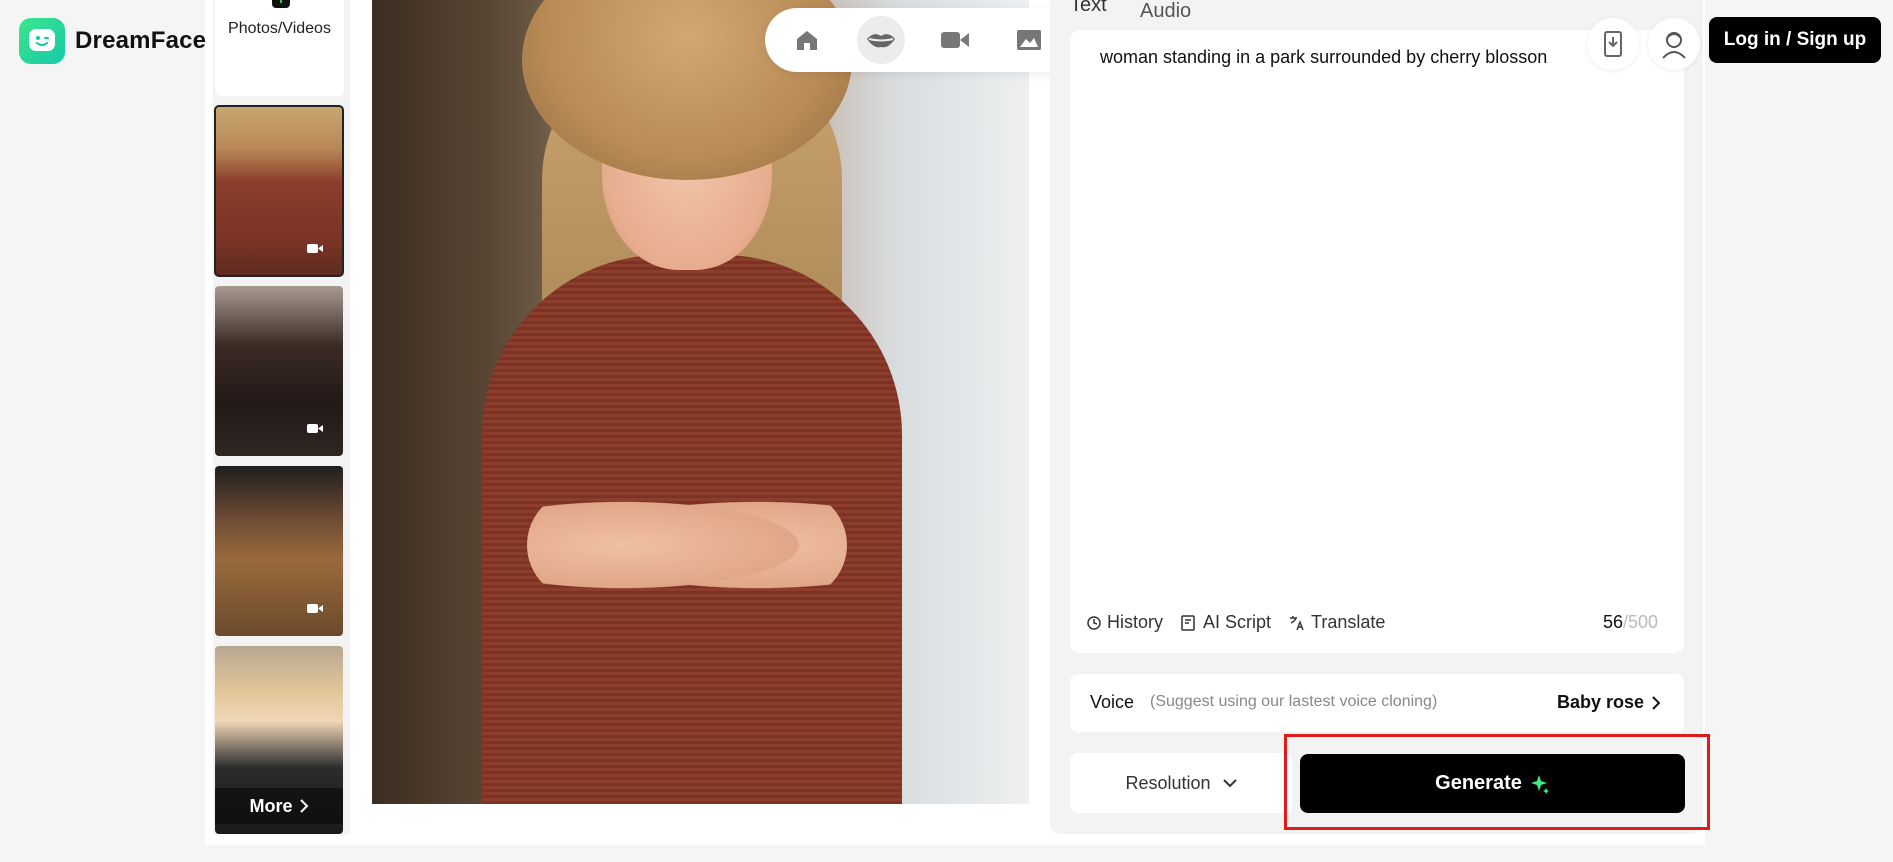  Describe the element at coordinates (279, 48) in the screenshot. I see `upload-tile: + Photos/Videos` at that location.